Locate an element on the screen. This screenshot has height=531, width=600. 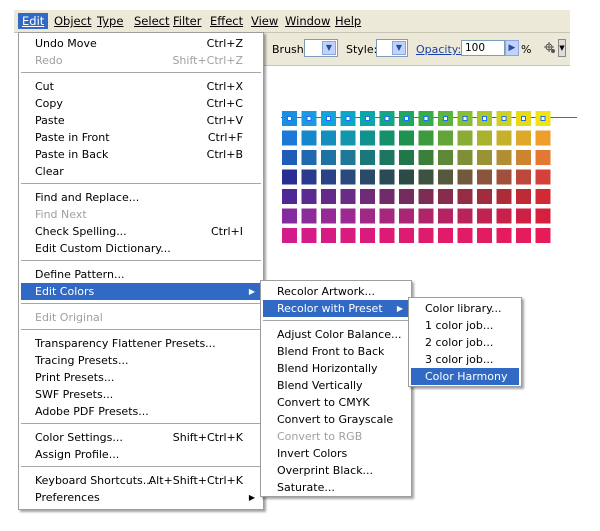
chevron-down-icon: ▼ is located at coordinates (399, 48).